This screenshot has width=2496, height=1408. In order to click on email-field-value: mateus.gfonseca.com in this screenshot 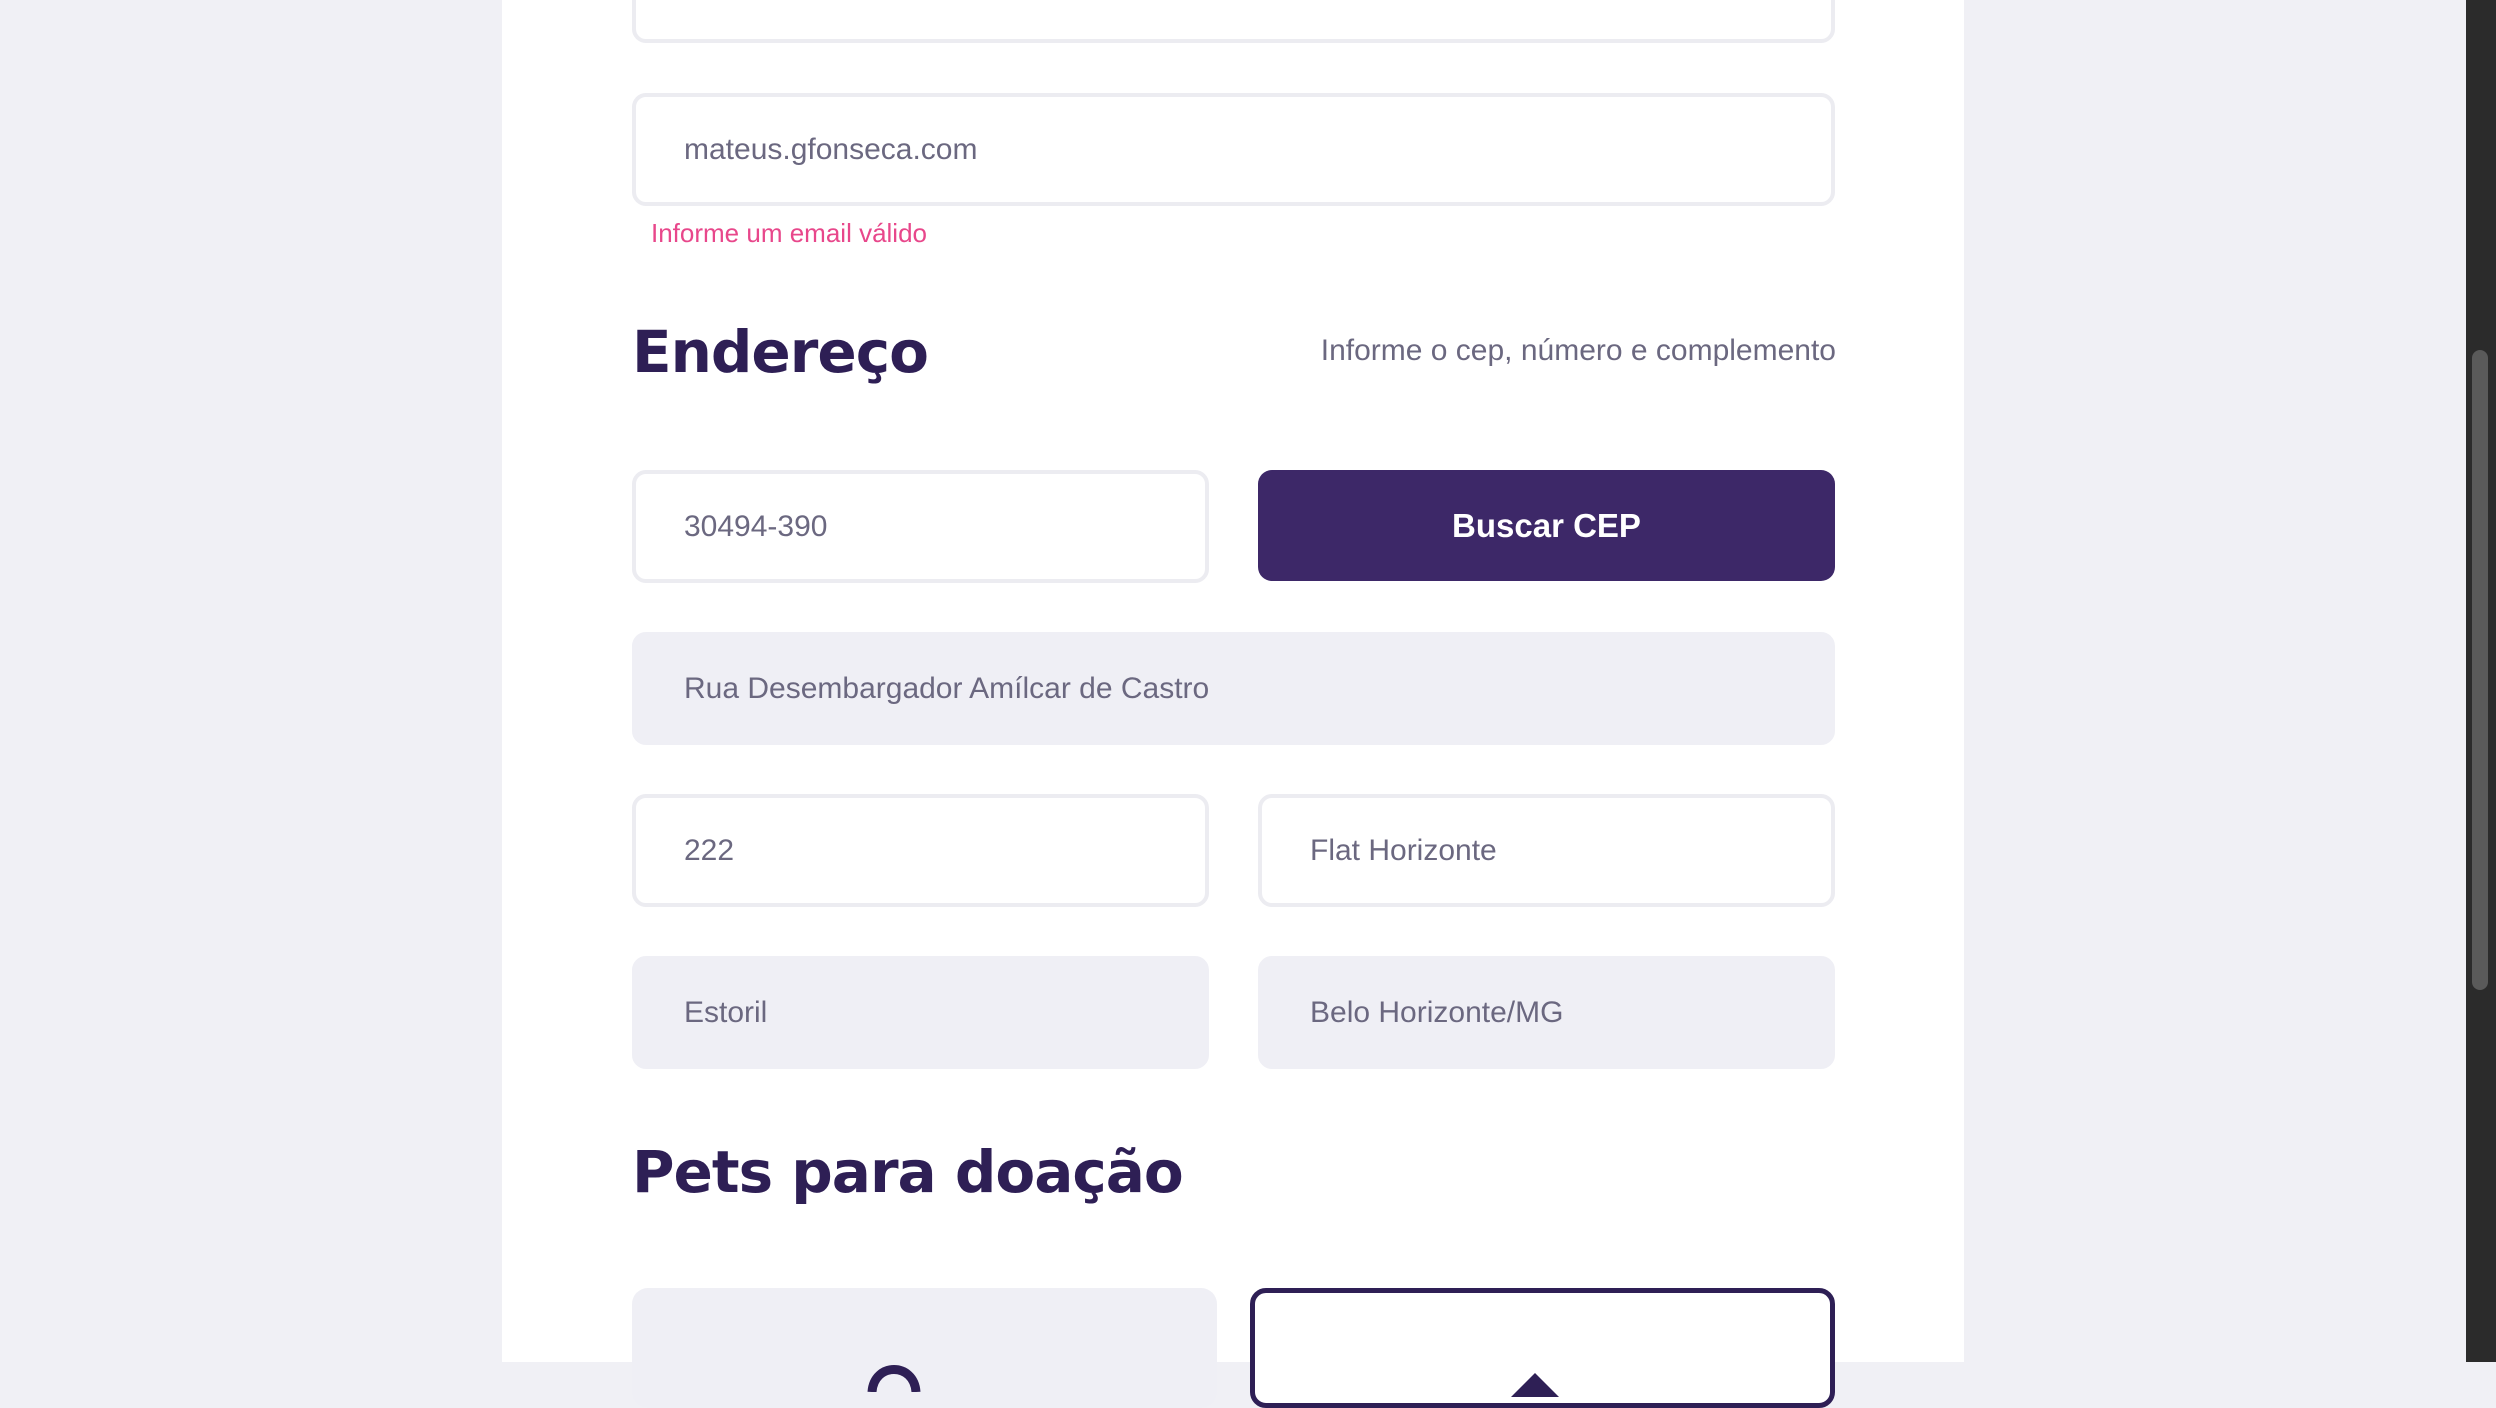, I will do `click(831, 149)`.